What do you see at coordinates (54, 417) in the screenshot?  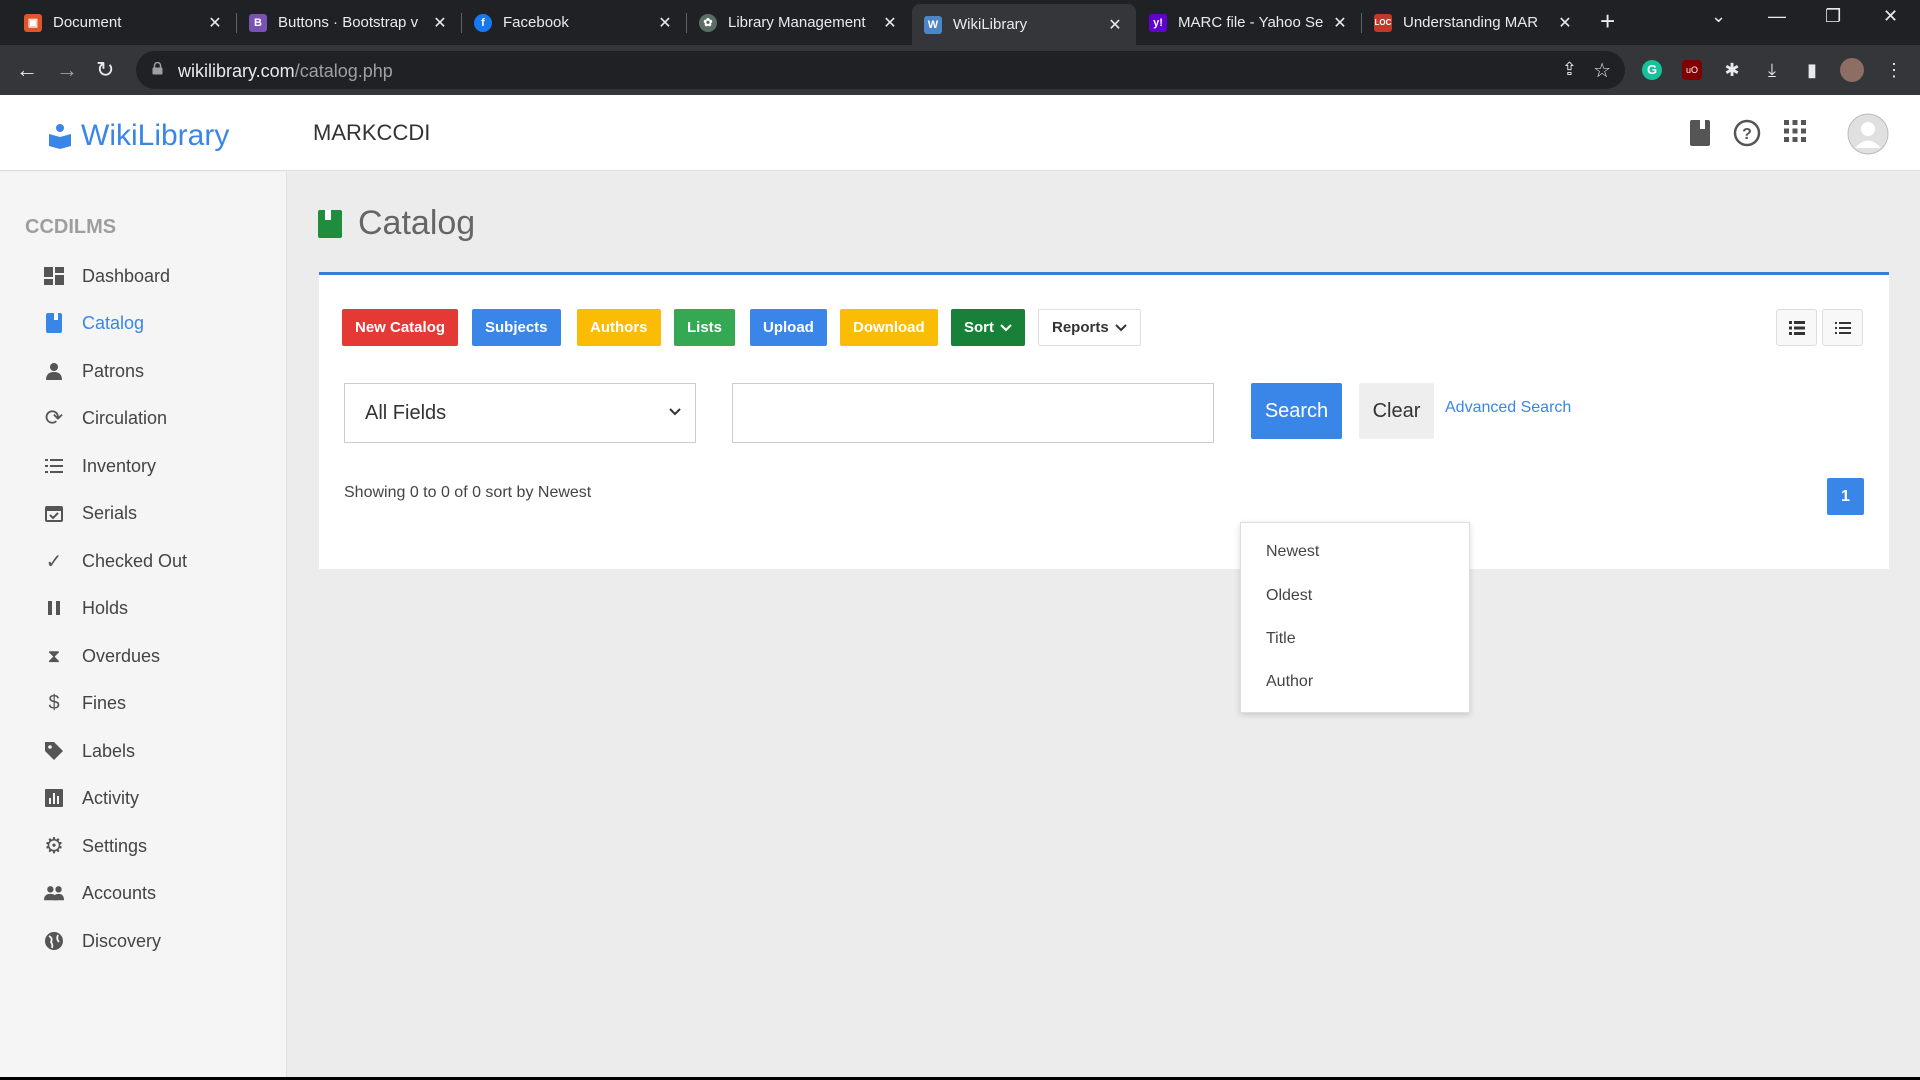 I see `refresh-icon: ⟳` at bounding box center [54, 417].